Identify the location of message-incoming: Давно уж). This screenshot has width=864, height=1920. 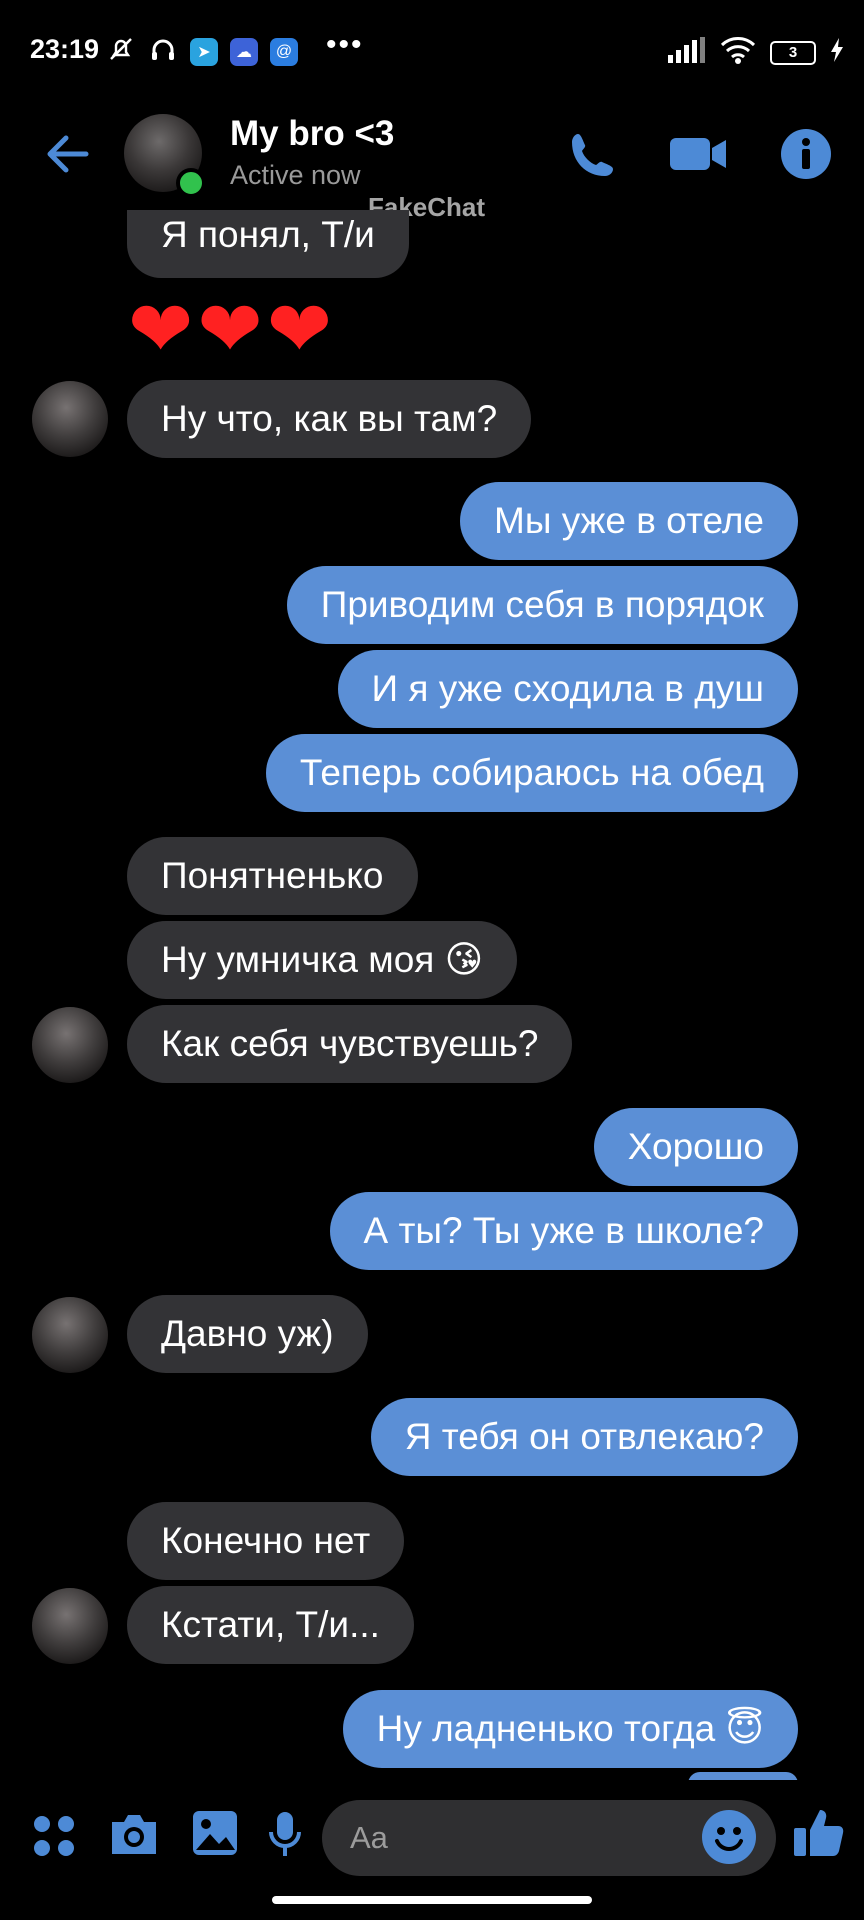
(247, 1334).